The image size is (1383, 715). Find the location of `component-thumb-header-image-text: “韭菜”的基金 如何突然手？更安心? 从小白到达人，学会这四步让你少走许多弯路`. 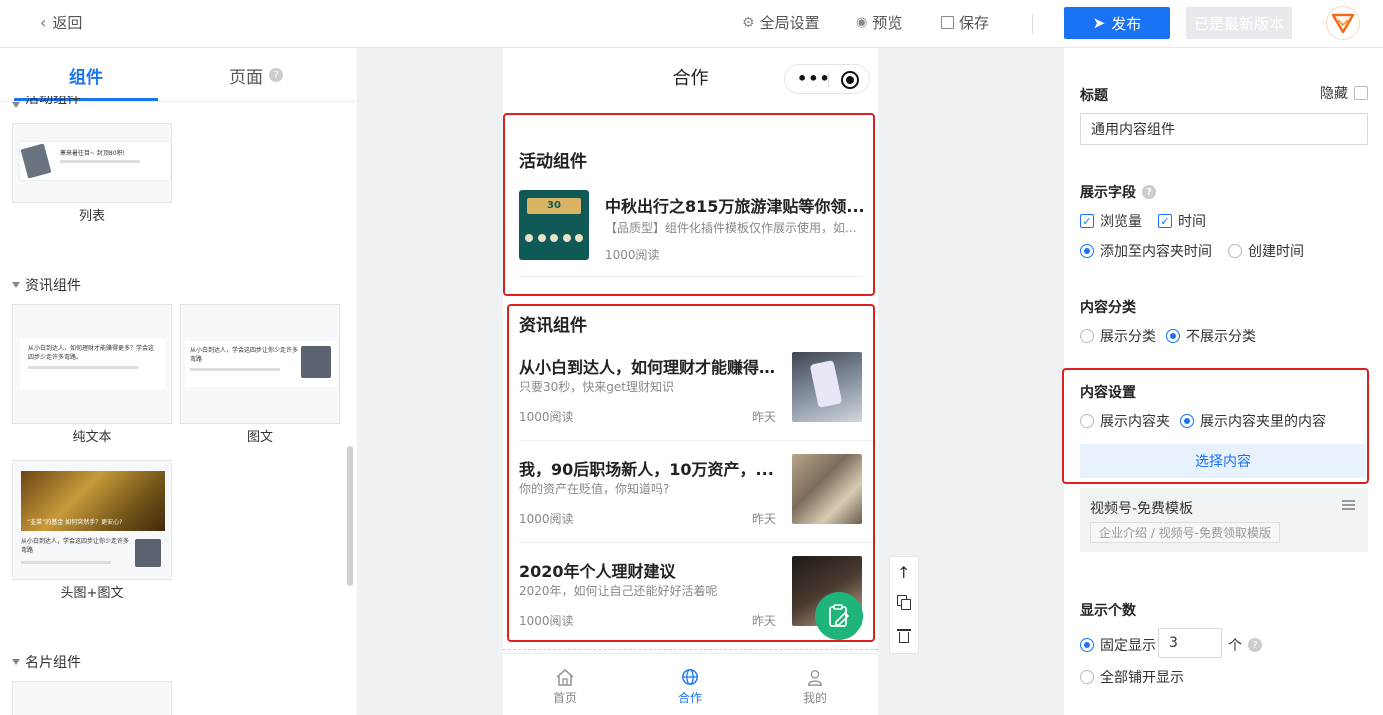

component-thumb-header-image-text: “韭菜”的基金 如何突然手？更安心? 从小白到达人，学会这四步让你少走许多弯路 is located at coordinates (92, 520).